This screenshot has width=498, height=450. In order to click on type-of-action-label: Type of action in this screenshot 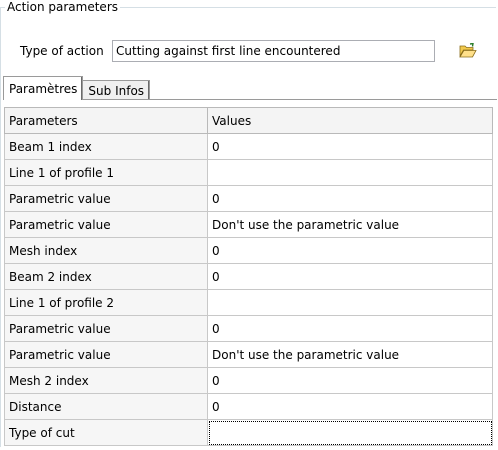, I will do `click(62, 51)`.